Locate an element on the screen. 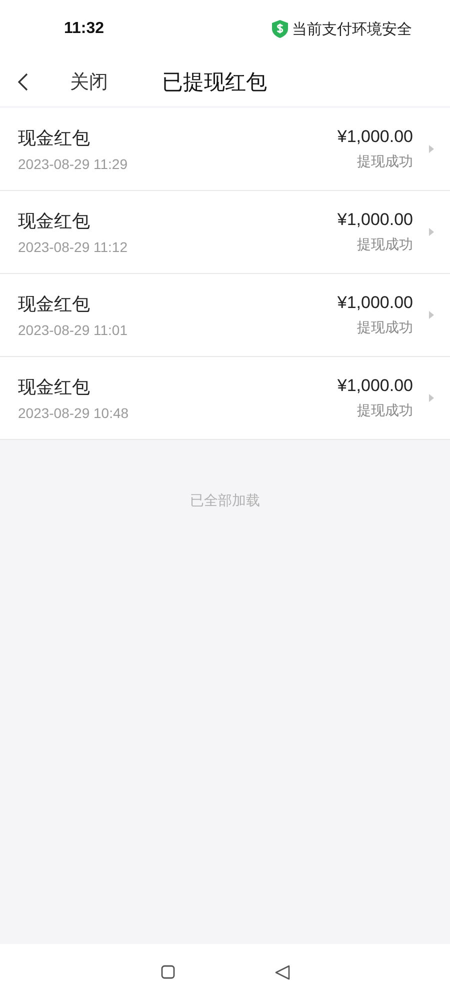  back-icon is located at coordinates (23, 82).